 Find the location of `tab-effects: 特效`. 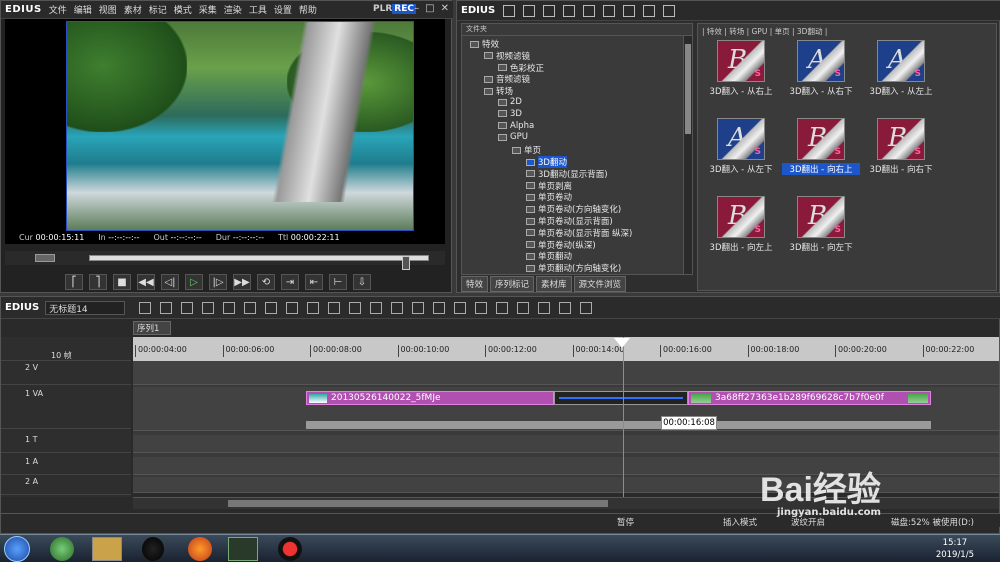

tab-effects: 特效 is located at coordinates (475, 284).